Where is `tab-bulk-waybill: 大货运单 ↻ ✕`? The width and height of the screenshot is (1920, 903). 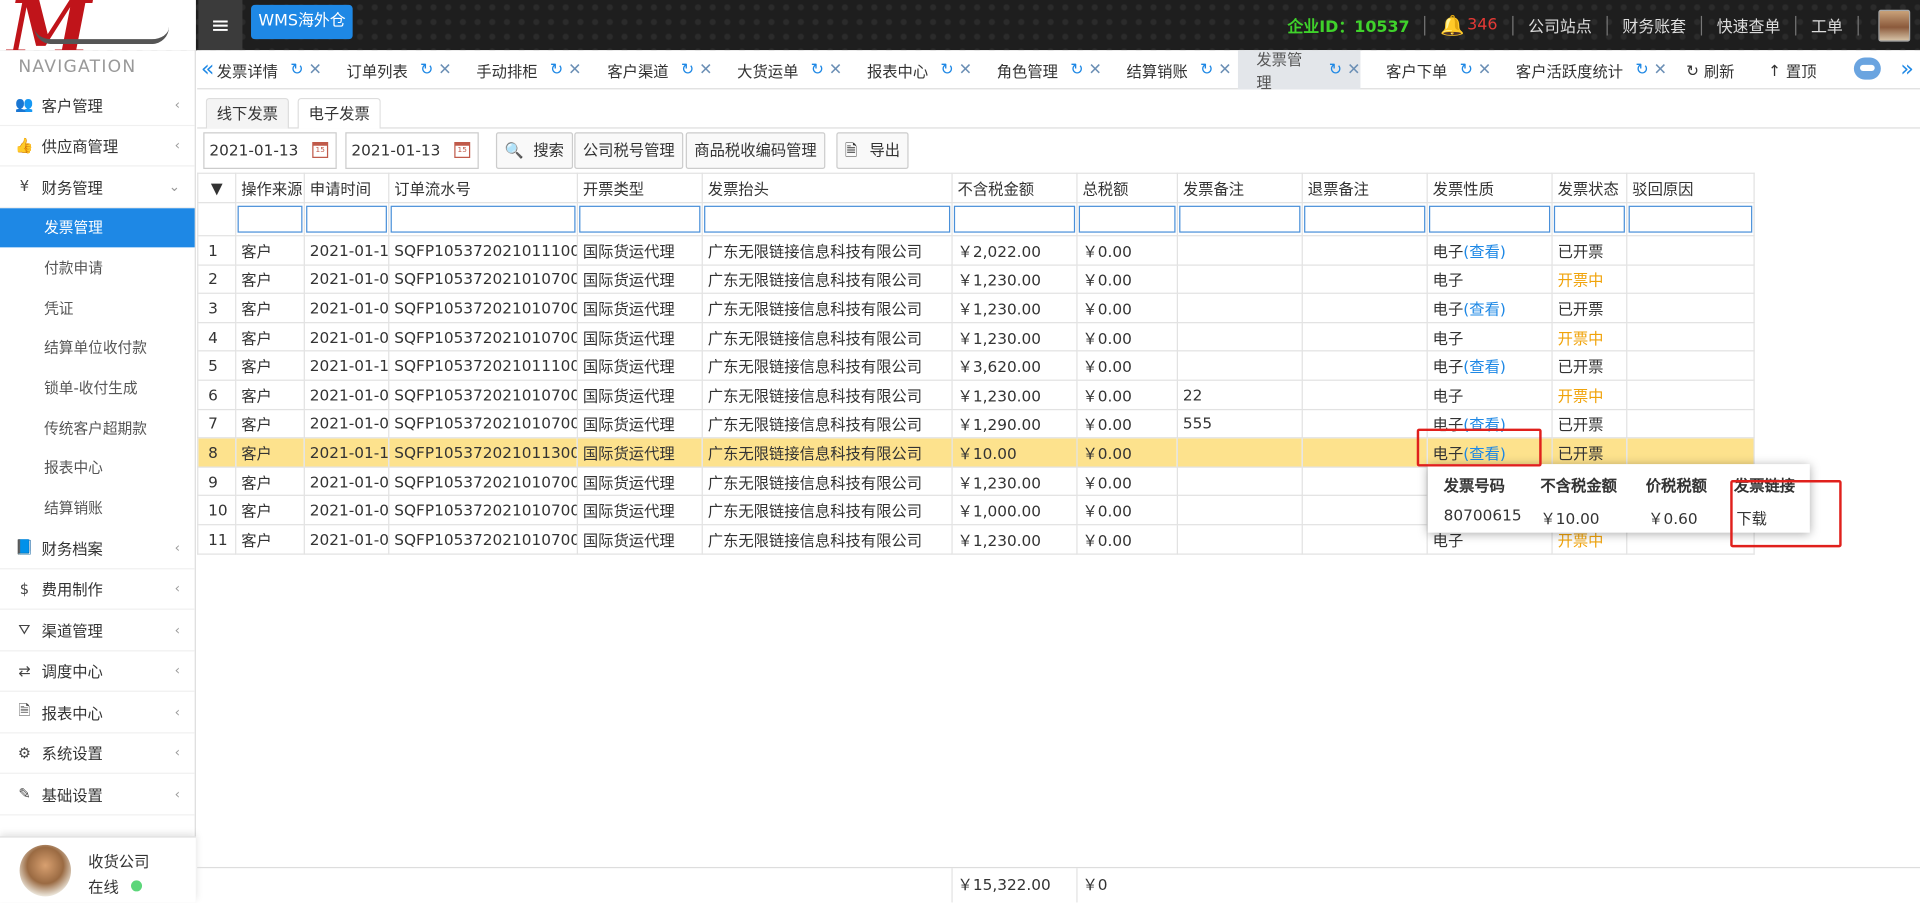 tab-bulk-waybill: 大货运单 ↻ ✕ is located at coordinates (789, 69).